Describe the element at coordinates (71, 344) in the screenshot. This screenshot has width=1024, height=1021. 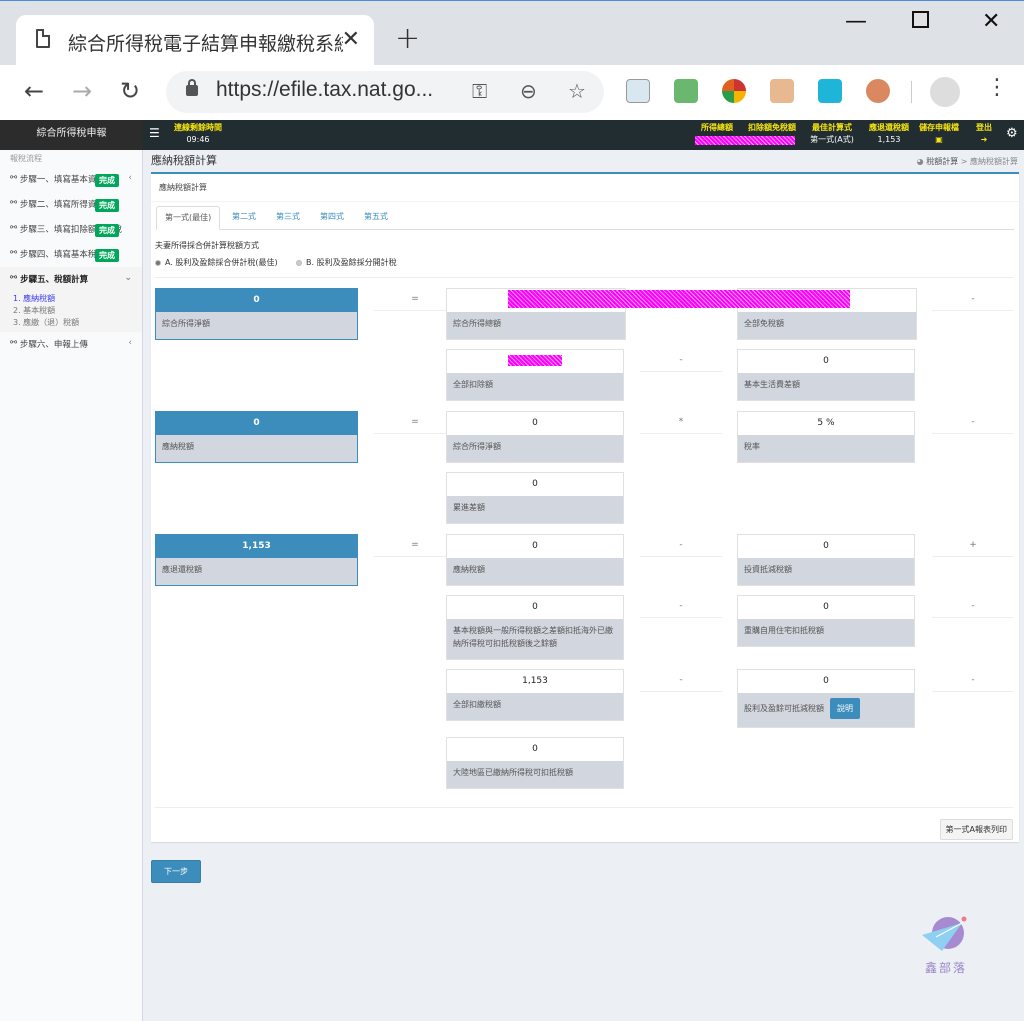
I see `sidebar-step-6: ⚯ 步驟六、申報上傳 ‹` at that location.